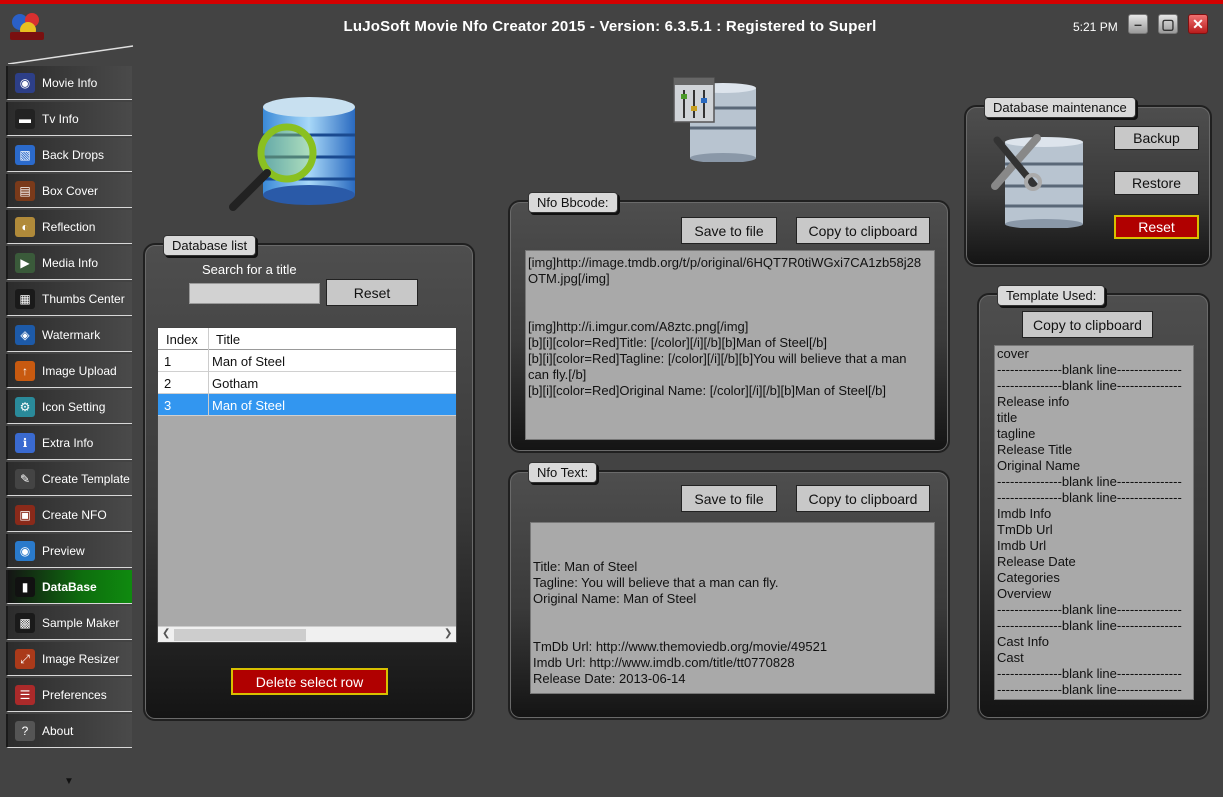 Image resolution: width=1223 pixels, height=797 pixels. What do you see at coordinates (1022, 545) in the screenshot?
I see `text-line: Imdb Url` at bounding box center [1022, 545].